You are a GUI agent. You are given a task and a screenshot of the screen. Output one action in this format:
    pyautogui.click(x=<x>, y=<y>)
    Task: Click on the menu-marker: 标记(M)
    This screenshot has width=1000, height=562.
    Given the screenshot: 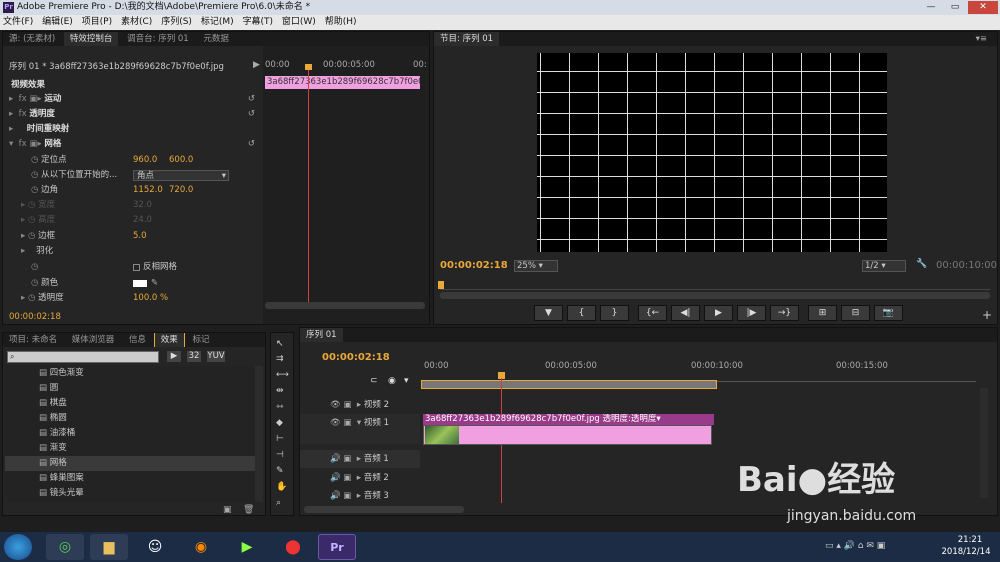 What is the action you would take?
    pyautogui.click(x=217, y=22)
    